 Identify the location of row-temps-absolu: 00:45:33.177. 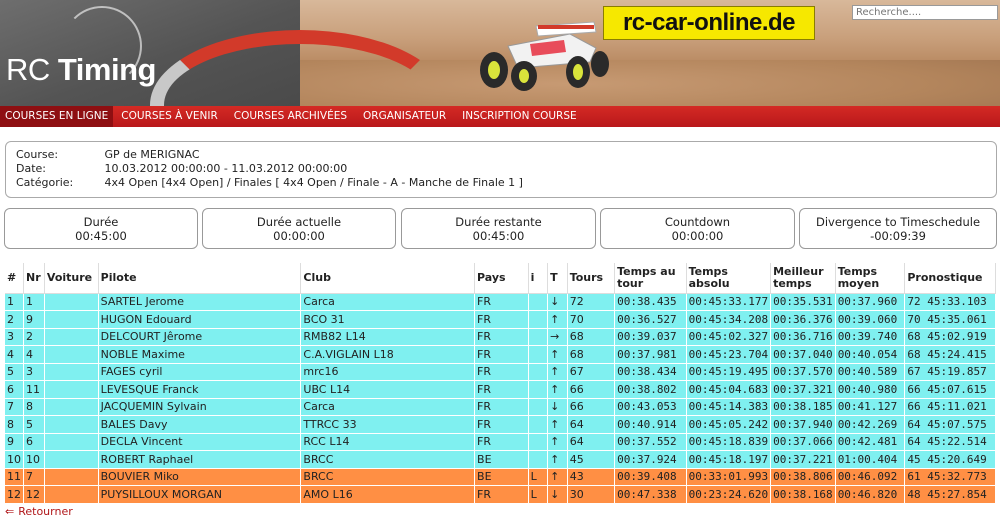
(729, 302).